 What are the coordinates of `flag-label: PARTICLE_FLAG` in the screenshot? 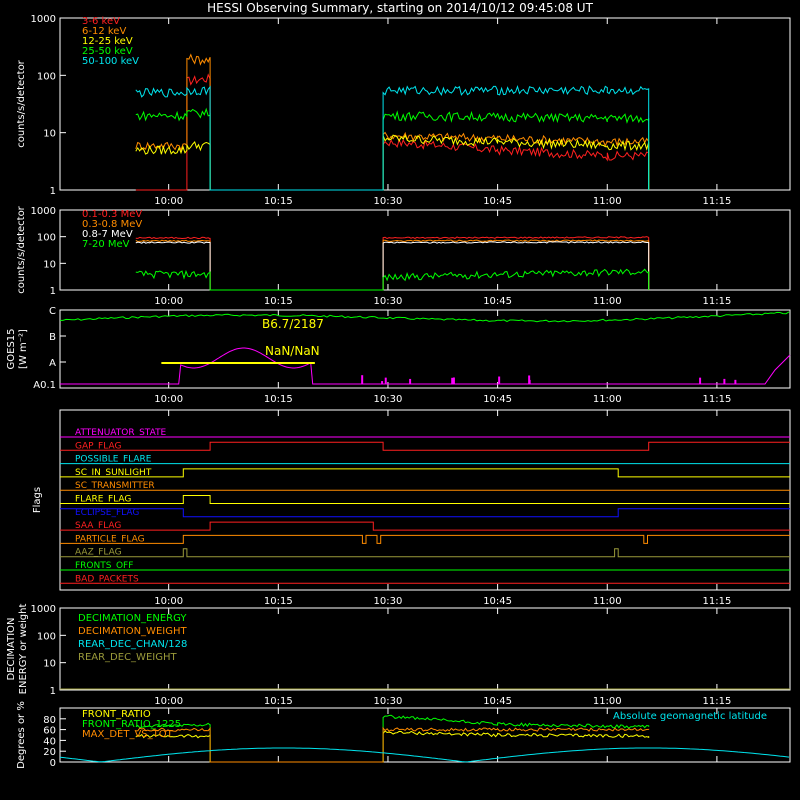 It's located at (110, 539).